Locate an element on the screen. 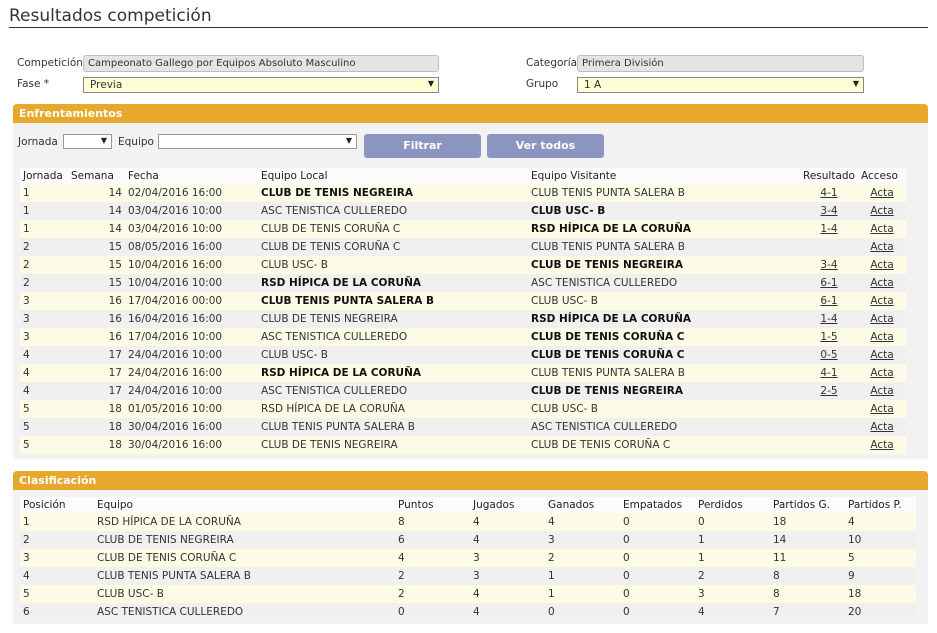 This screenshot has height=633, width=937. standing-puntos: 4 is located at coordinates (432, 558).